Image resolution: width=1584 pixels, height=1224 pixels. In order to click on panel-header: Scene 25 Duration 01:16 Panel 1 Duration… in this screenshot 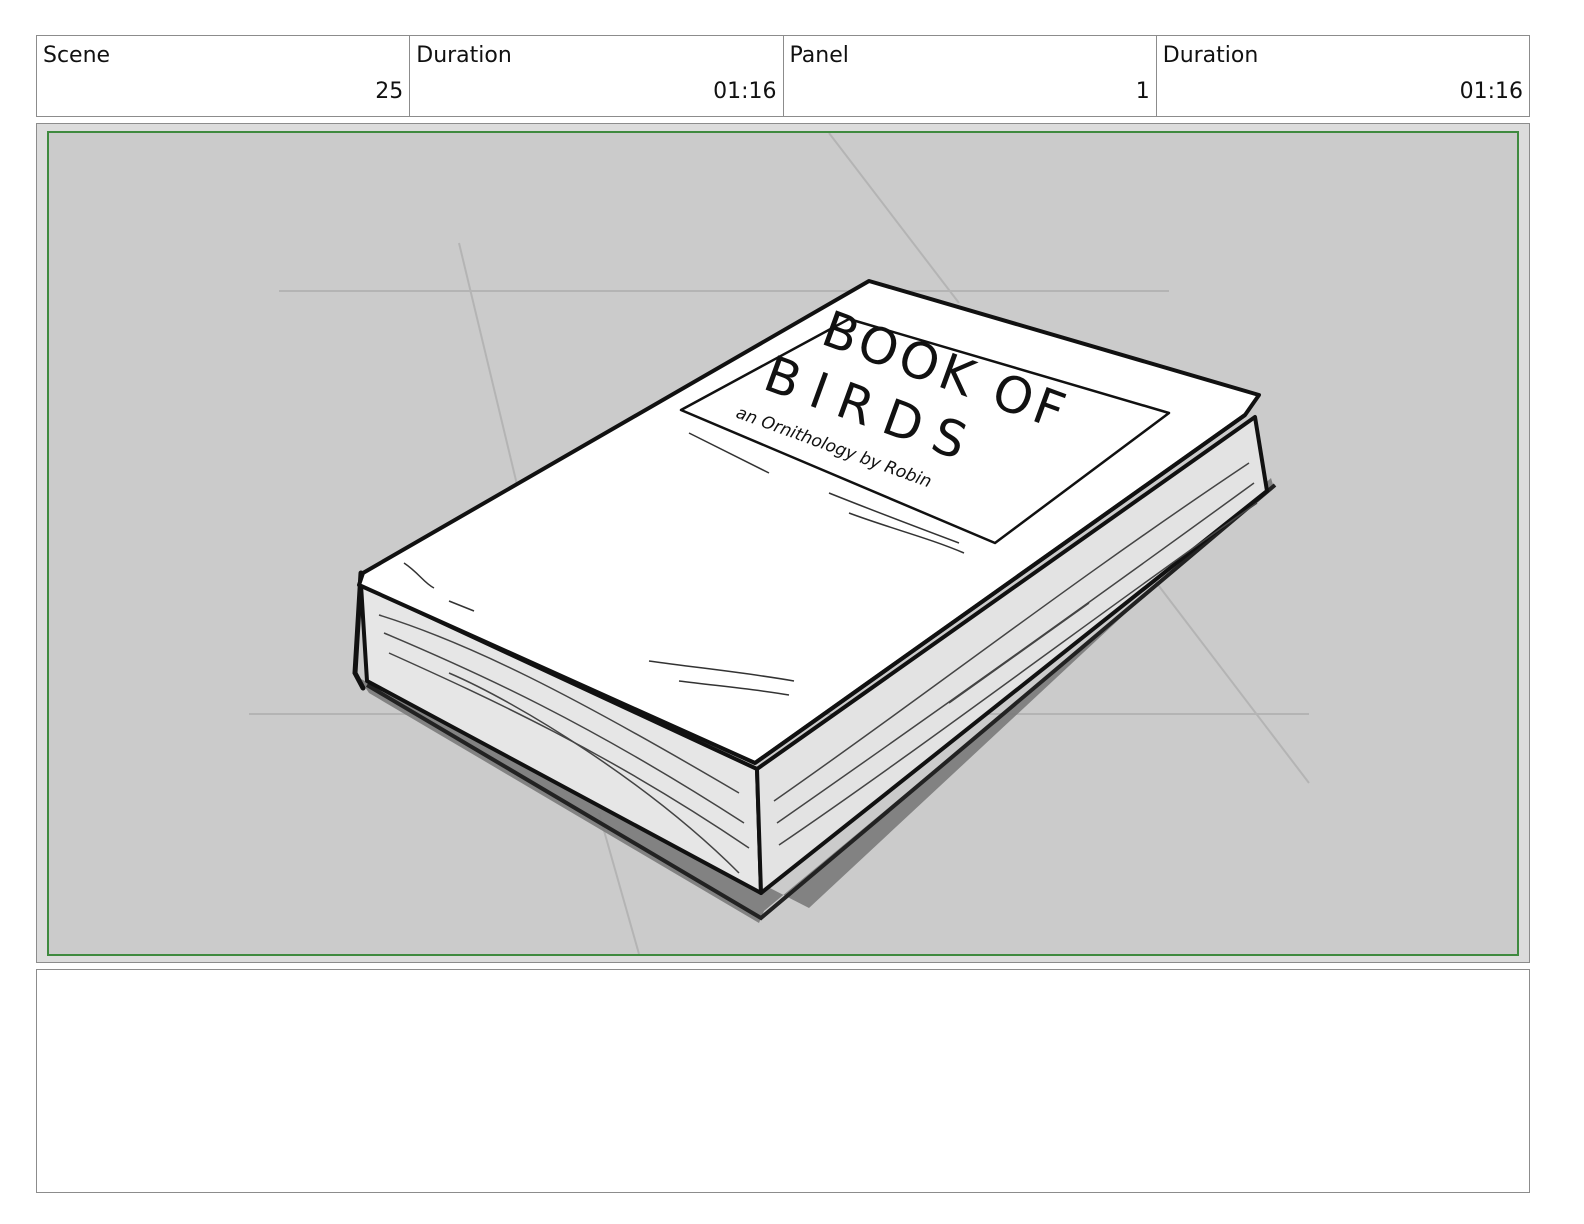, I will do `click(783, 76)`.